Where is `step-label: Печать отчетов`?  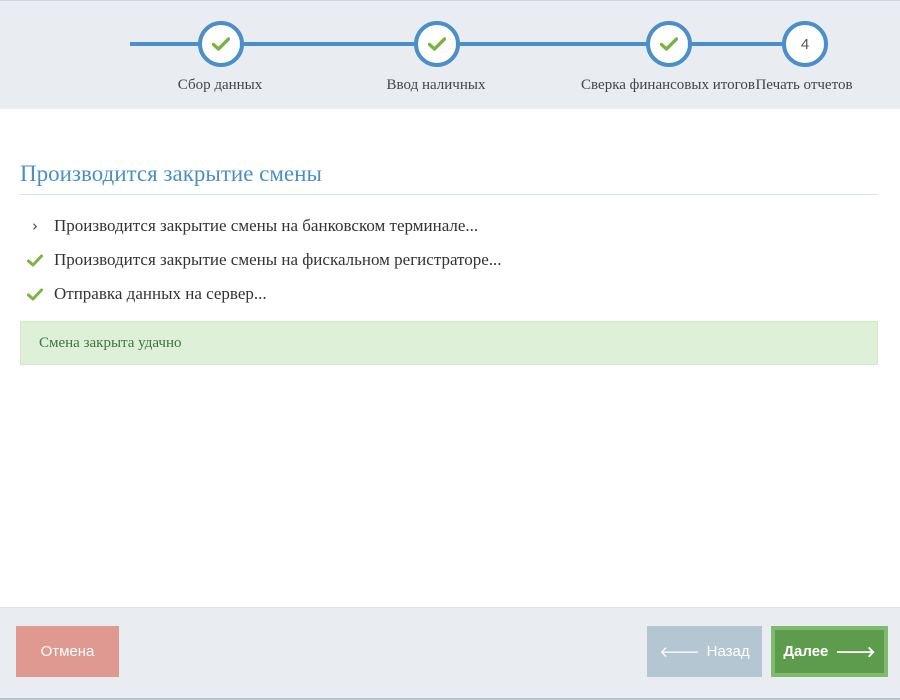 step-label: Печать отчетов is located at coordinates (804, 85).